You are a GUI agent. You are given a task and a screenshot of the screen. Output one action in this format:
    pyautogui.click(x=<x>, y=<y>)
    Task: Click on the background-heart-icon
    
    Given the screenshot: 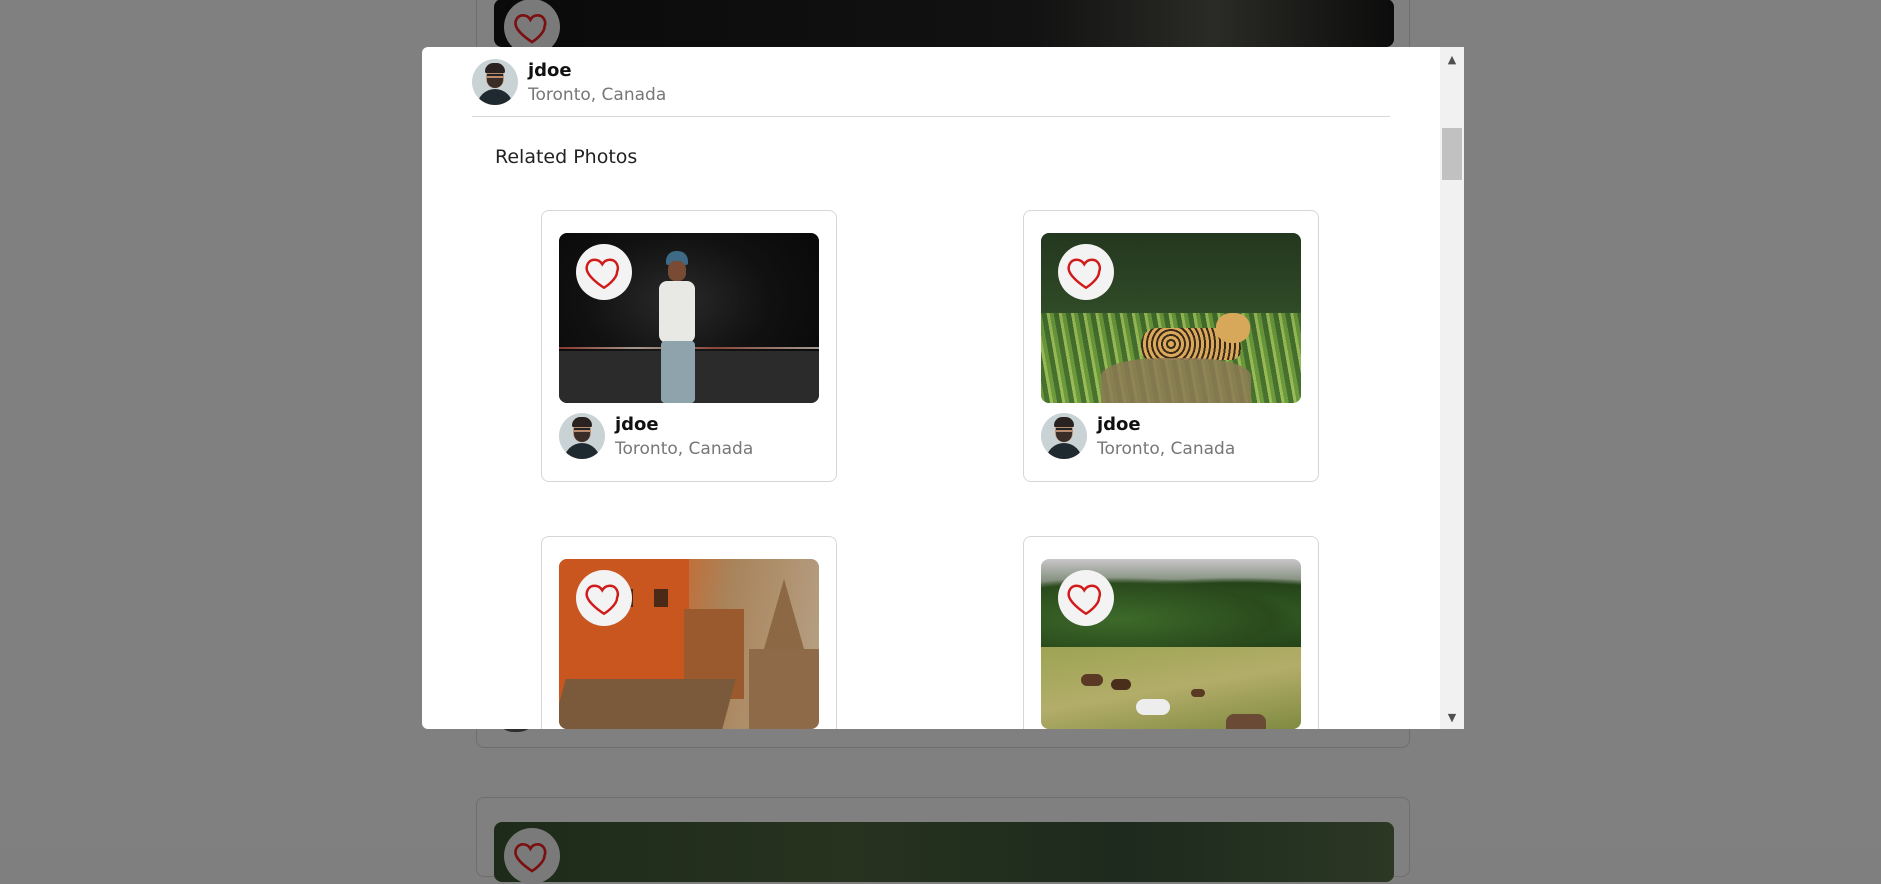 What is the action you would take?
    pyautogui.click(x=532, y=856)
    